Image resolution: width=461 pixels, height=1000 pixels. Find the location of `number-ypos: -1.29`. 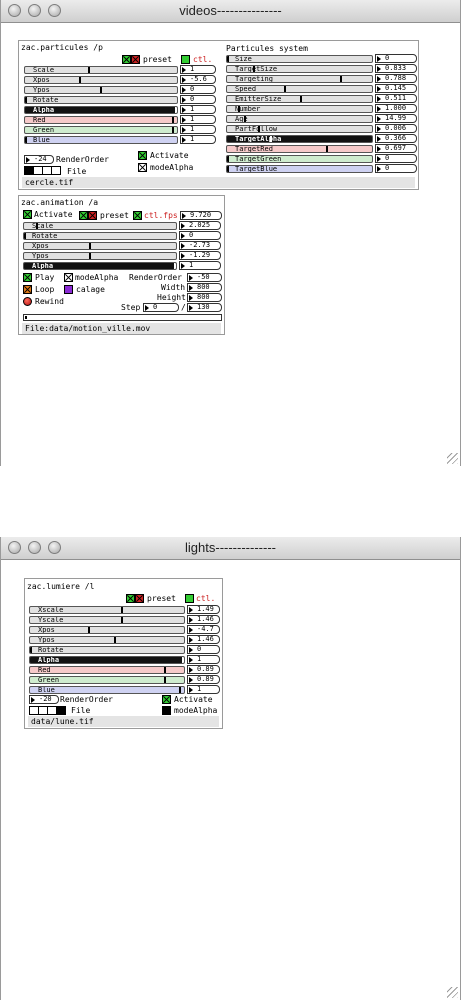

number-ypos: -1.29 is located at coordinates (200, 255).